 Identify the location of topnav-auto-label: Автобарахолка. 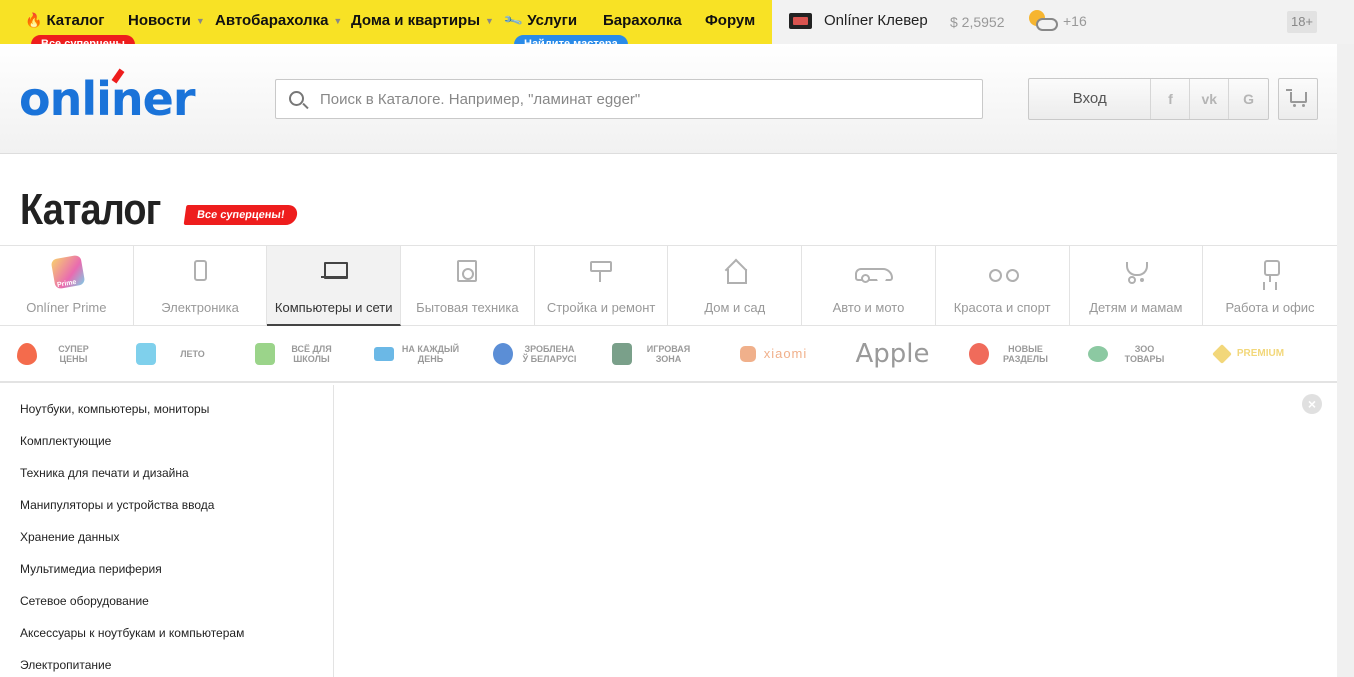
(272, 20).